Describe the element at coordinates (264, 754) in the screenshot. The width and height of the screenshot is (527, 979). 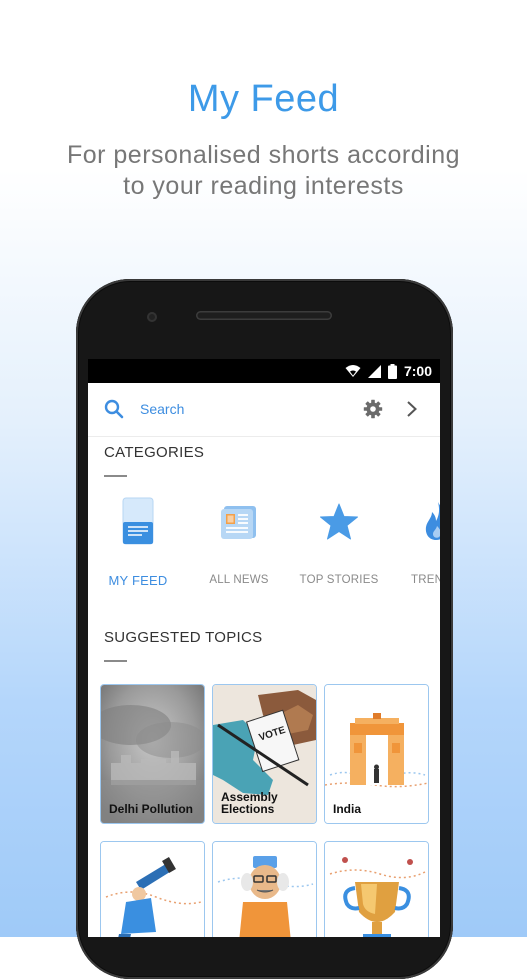
I see `topic-card-assembly-elections: VOTE Assembly Elections` at that location.